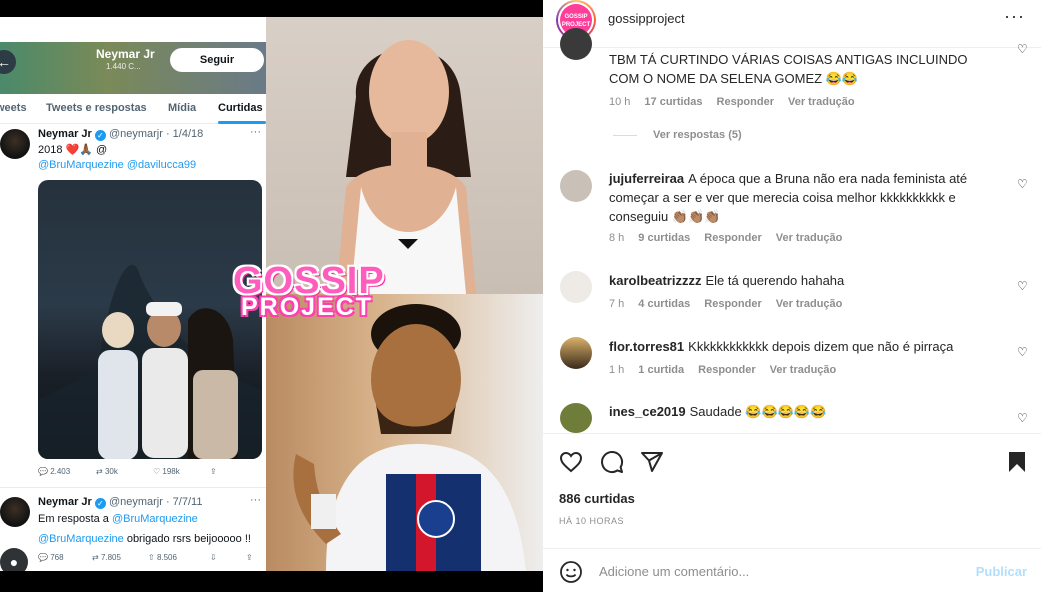 The height and width of the screenshot is (592, 1041). I want to click on comment-body: karolbeatrizzzz Ele tá querendo hahaha, so click(804, 280).